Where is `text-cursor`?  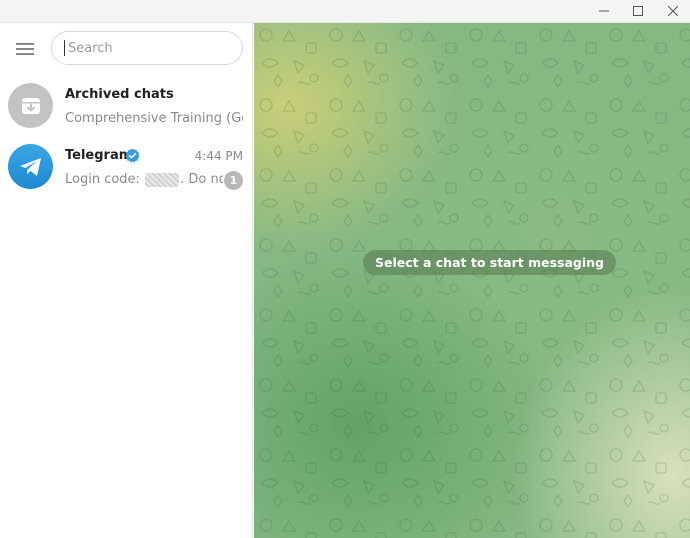 text-cursor is located at coordinates (64, 48).